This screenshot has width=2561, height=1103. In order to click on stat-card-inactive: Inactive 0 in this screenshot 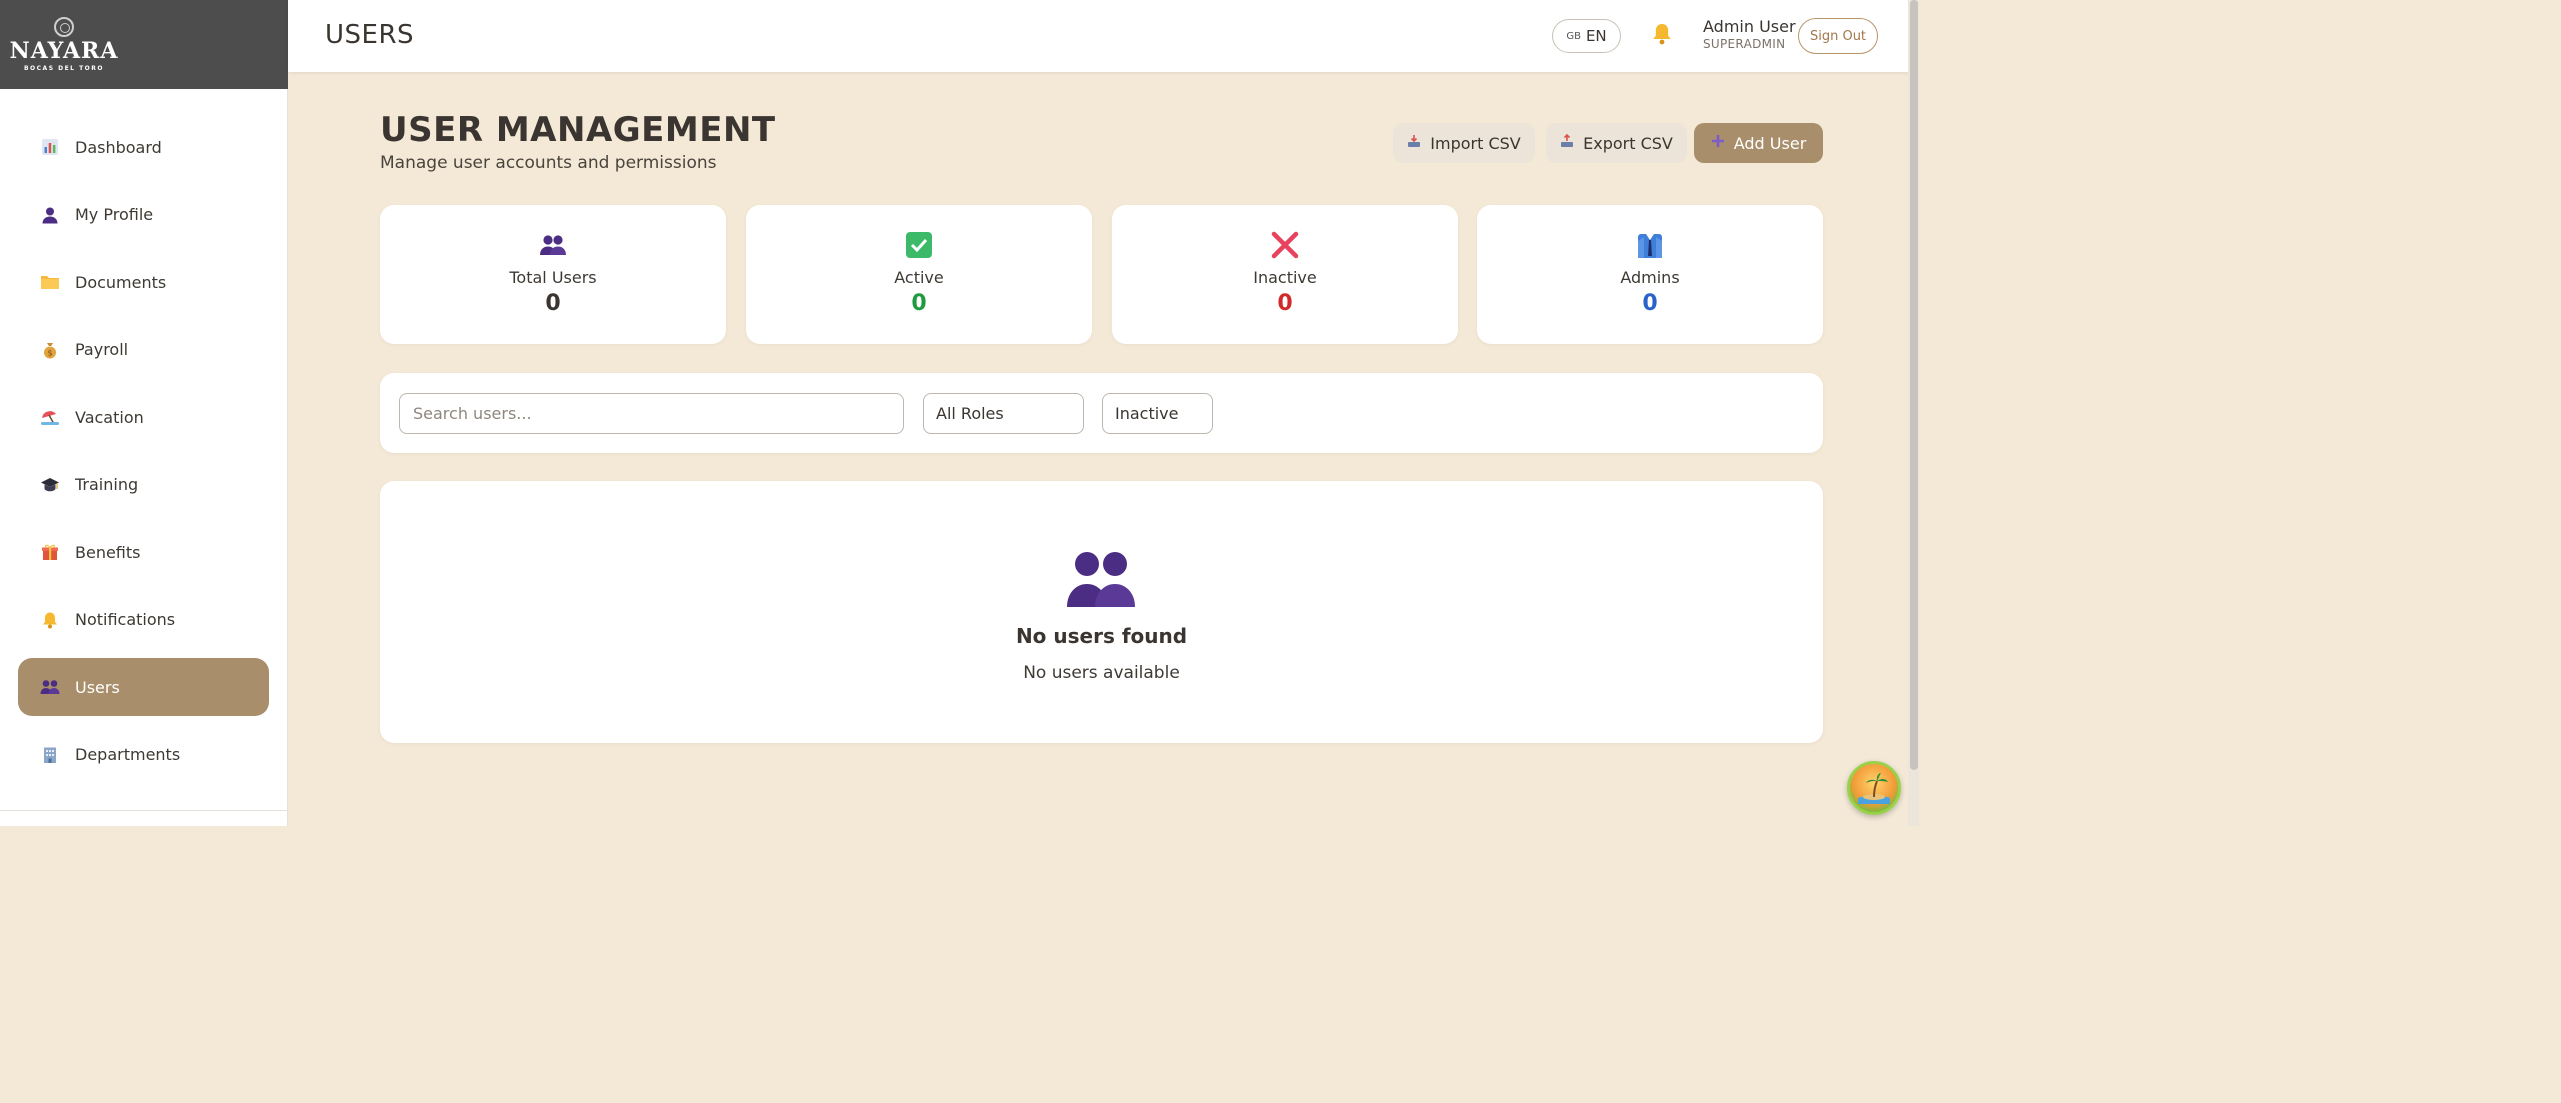, I will do `click(1285, 274)`.